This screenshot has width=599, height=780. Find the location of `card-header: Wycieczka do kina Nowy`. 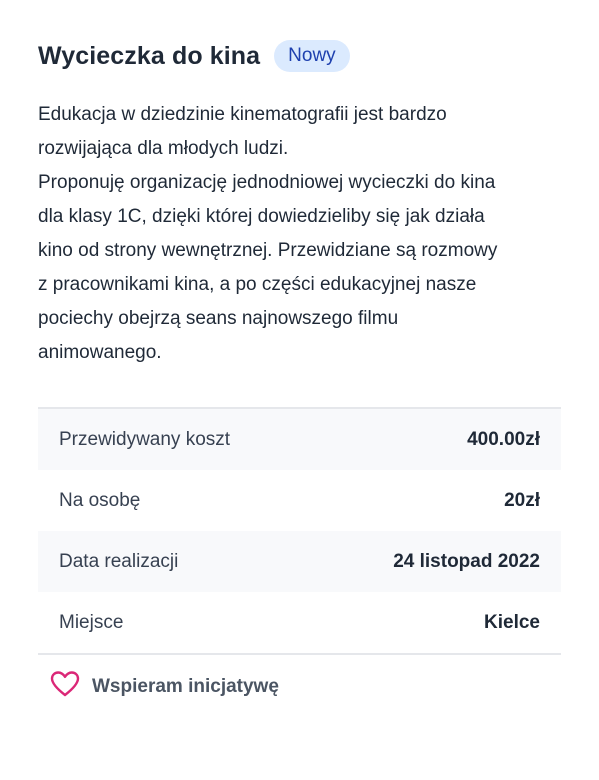

card-header: Wycieczka do kina Nowy is located at coordinates (194, 56).